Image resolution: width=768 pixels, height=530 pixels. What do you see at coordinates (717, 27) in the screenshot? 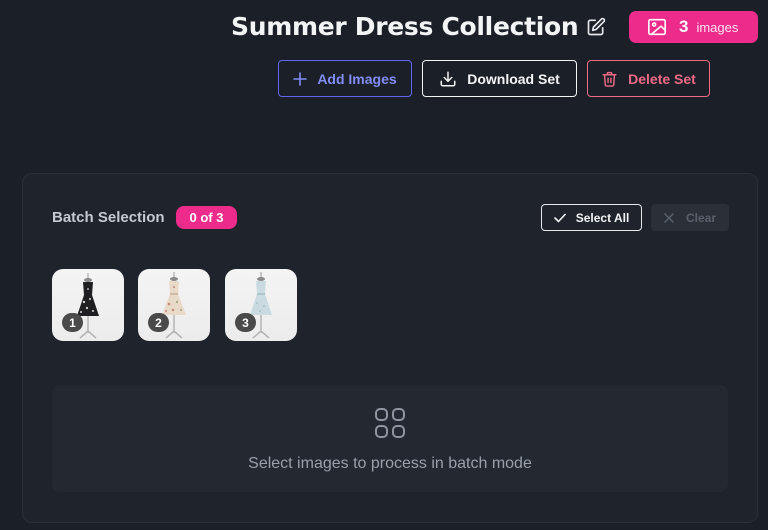
I see `image-count-unit: images` at bounding box center [717, 27].